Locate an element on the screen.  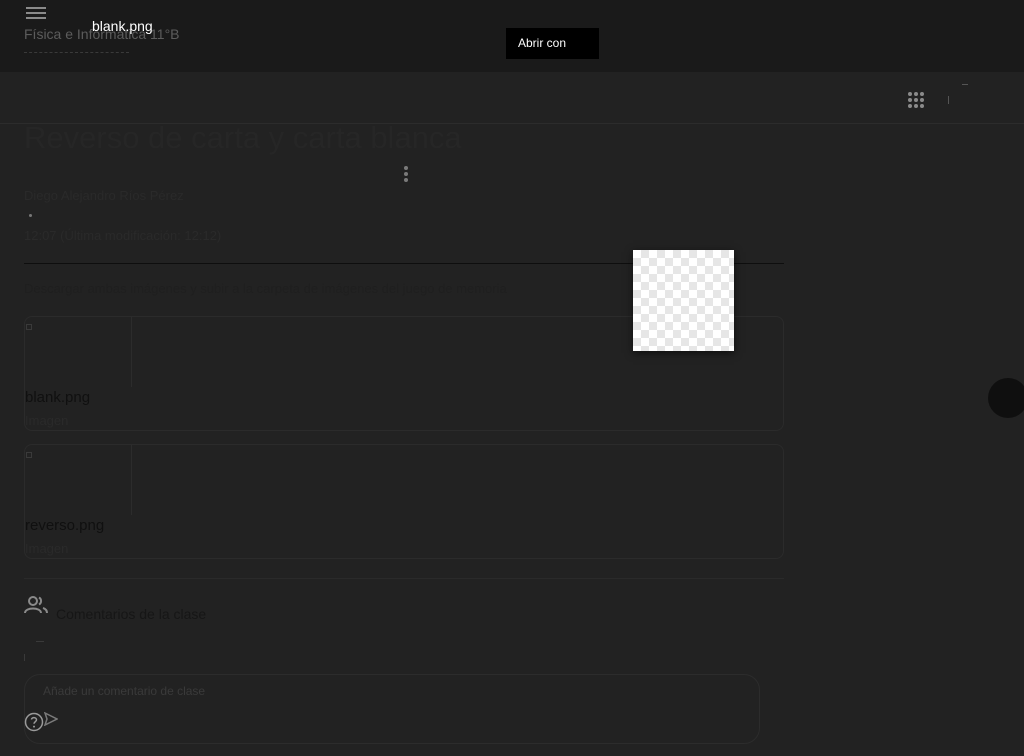
menu-icon is located at coordinates (36, 12).